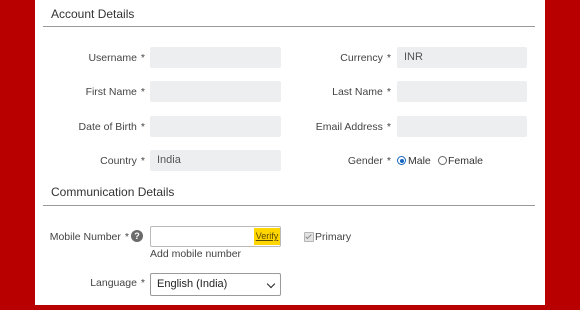 Image resolution: width=580 pixels, height=310 pixels. I want to click on communication-details-title: Communication Details, so click(113, 192).